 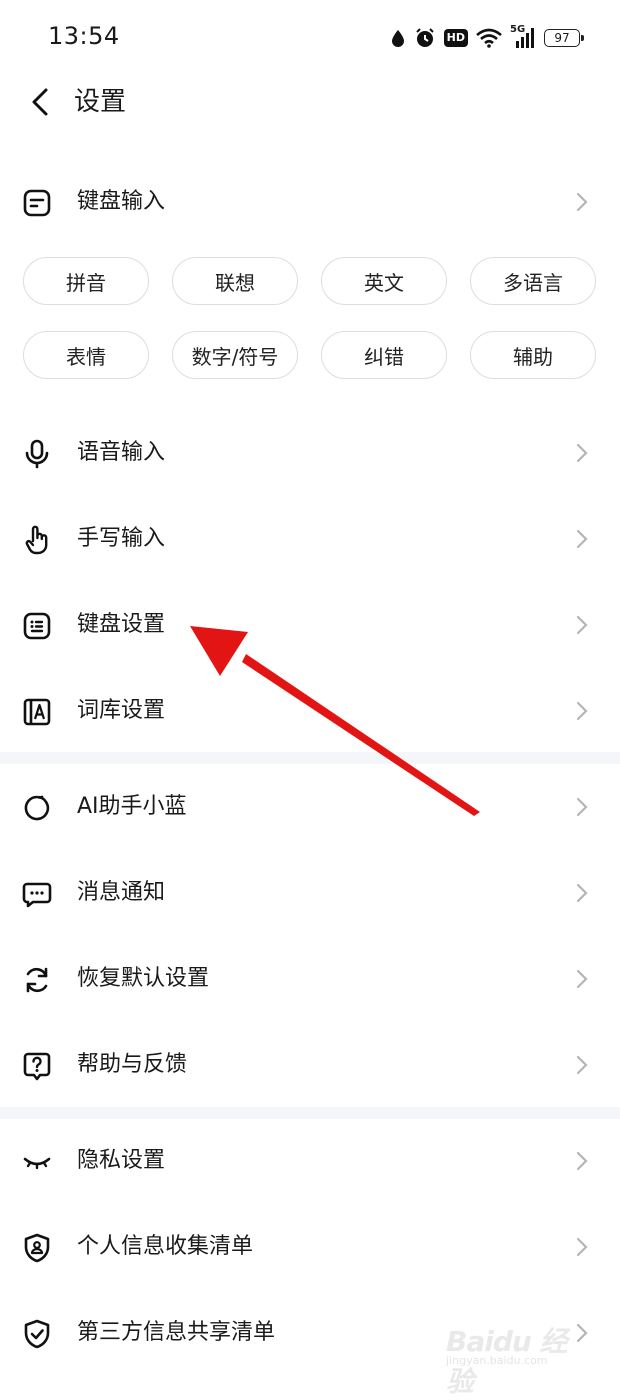 I want to click on row-label: 词库设置, so click(x=121, y=710).